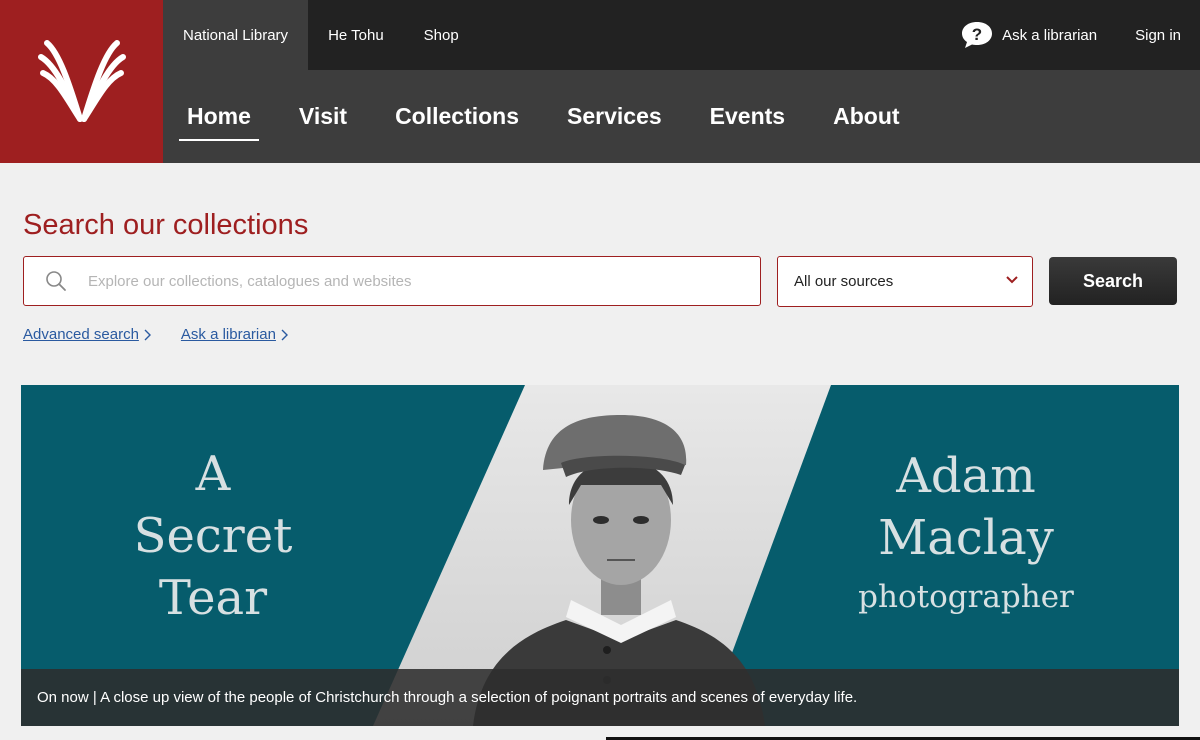 The image size is (1200, 740). Describe the element at coordinates (905, 281) in the screenshot. I see `source-select: All our sources` at that location.